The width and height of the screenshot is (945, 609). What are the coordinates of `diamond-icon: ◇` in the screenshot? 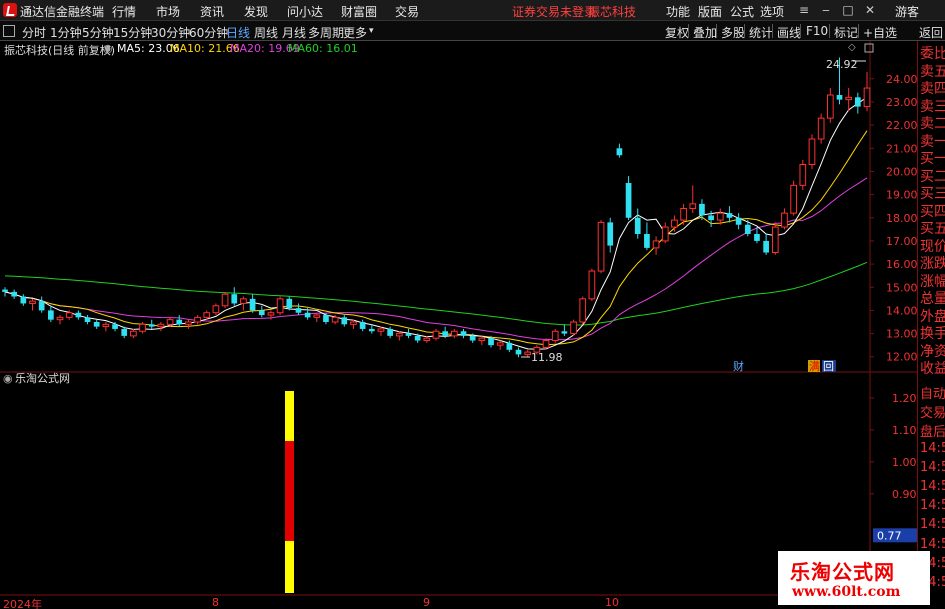 It's located at (852, 47).